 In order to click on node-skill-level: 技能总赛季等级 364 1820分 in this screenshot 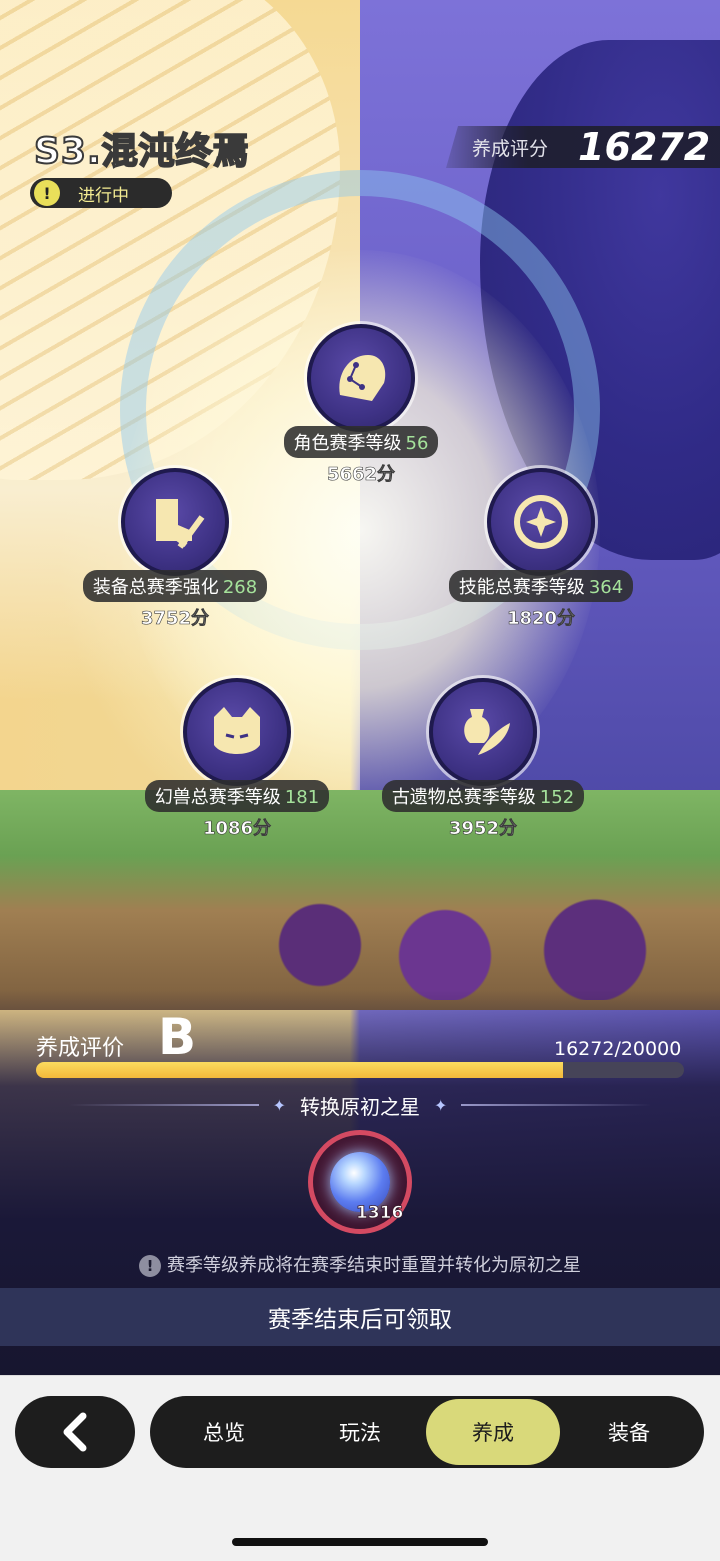, I will do `click(541, 549)`.